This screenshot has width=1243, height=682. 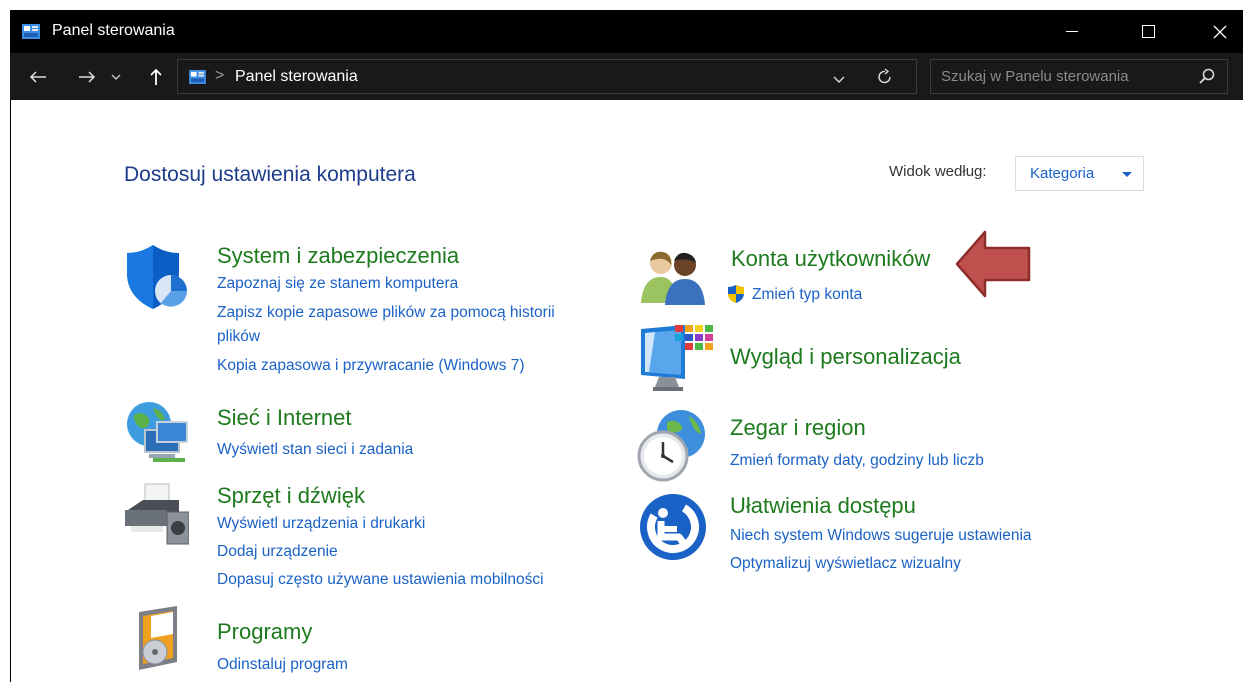 What do you see at coordinates (798, 428) in the screenshot?
I see `category-clock-region: Zegar i region` at bounding box center [798, 428].